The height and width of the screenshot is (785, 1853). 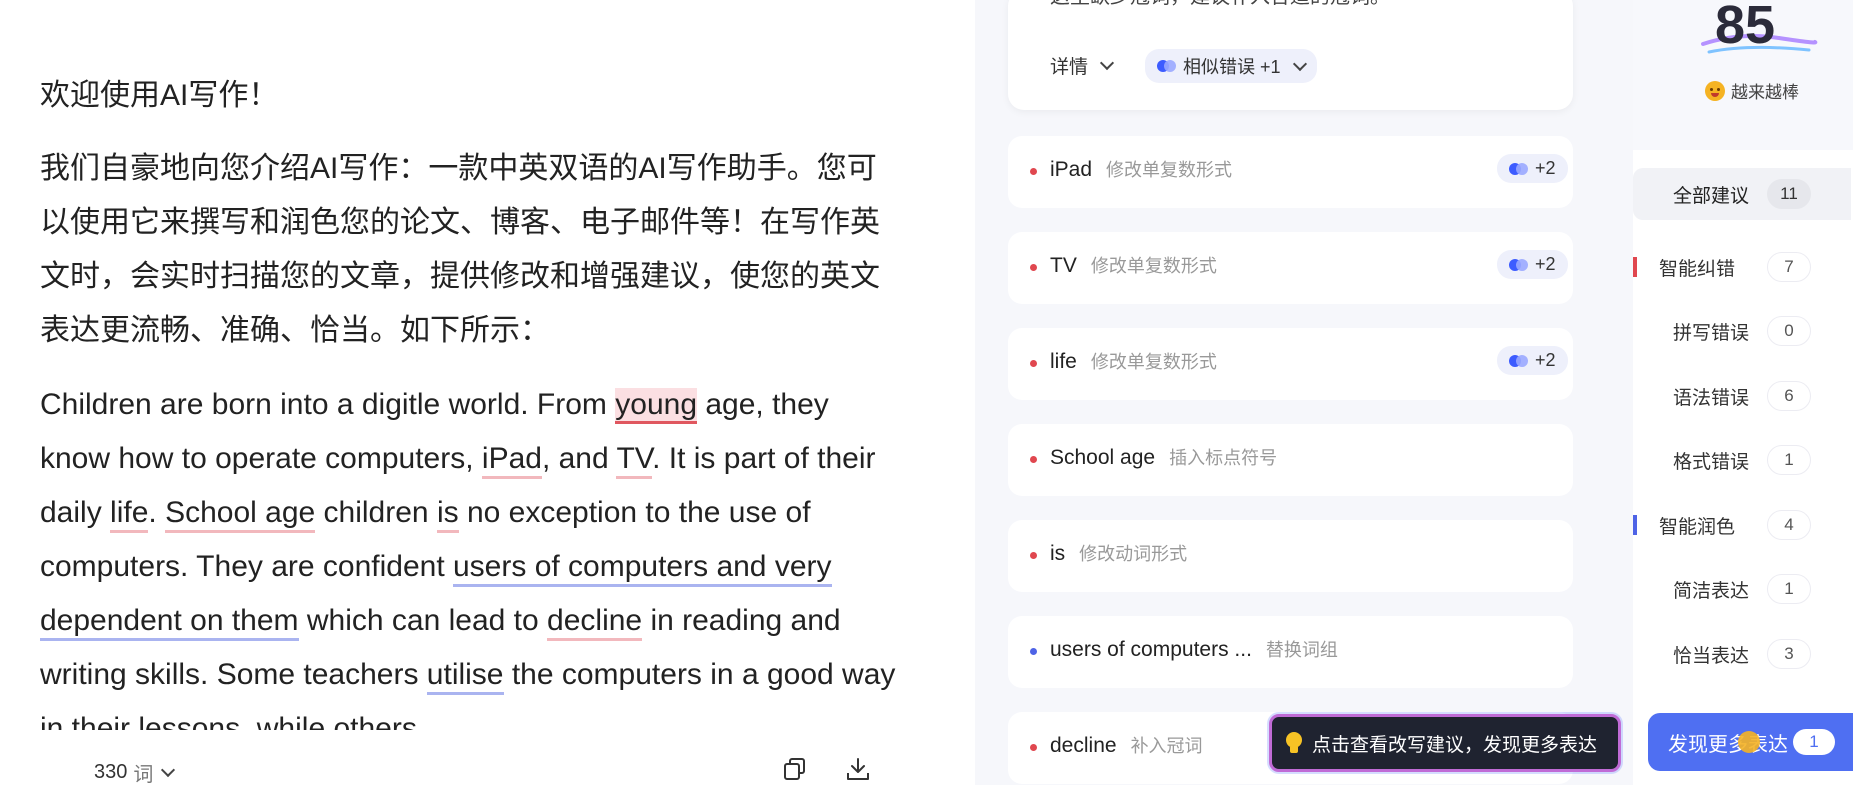 I want to click on highlight-ipad: iPad, so click(x=511, y=460).